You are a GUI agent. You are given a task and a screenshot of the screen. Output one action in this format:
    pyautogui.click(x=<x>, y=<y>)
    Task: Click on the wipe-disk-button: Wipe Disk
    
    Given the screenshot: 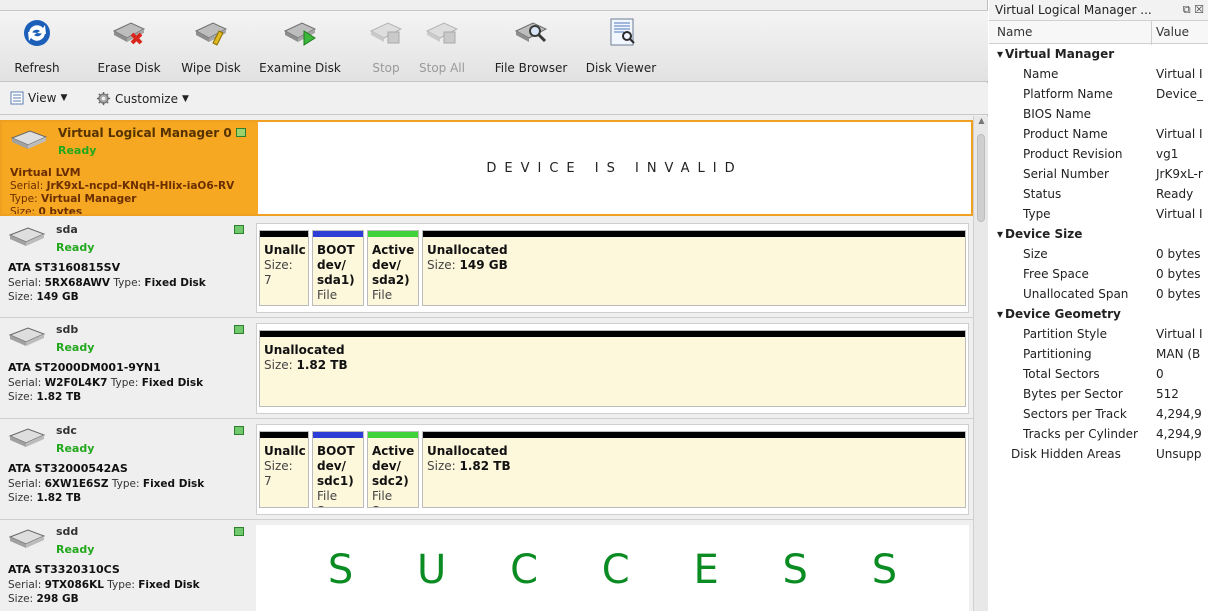 What is the action you would take?
    pyautogui.click(x=211, y=47)
    